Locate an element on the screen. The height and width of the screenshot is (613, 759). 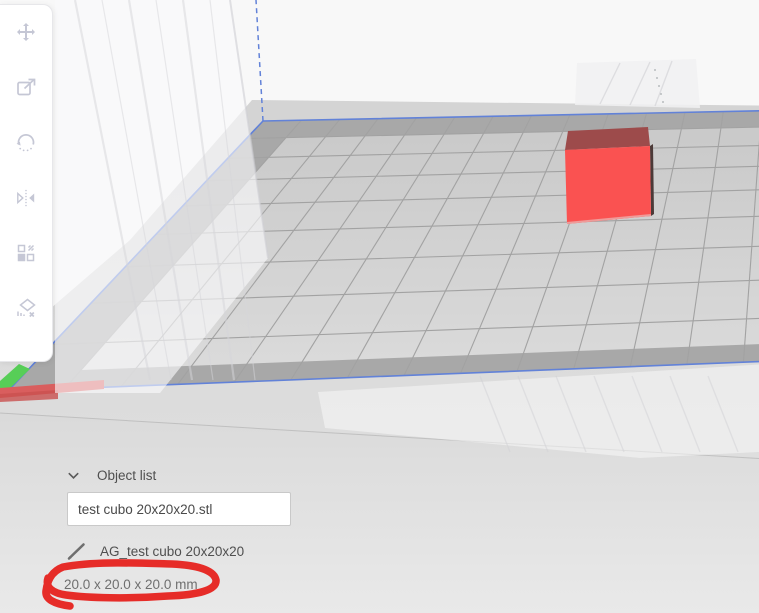
printer-frame-back-block is located at coordinates (637, 83).